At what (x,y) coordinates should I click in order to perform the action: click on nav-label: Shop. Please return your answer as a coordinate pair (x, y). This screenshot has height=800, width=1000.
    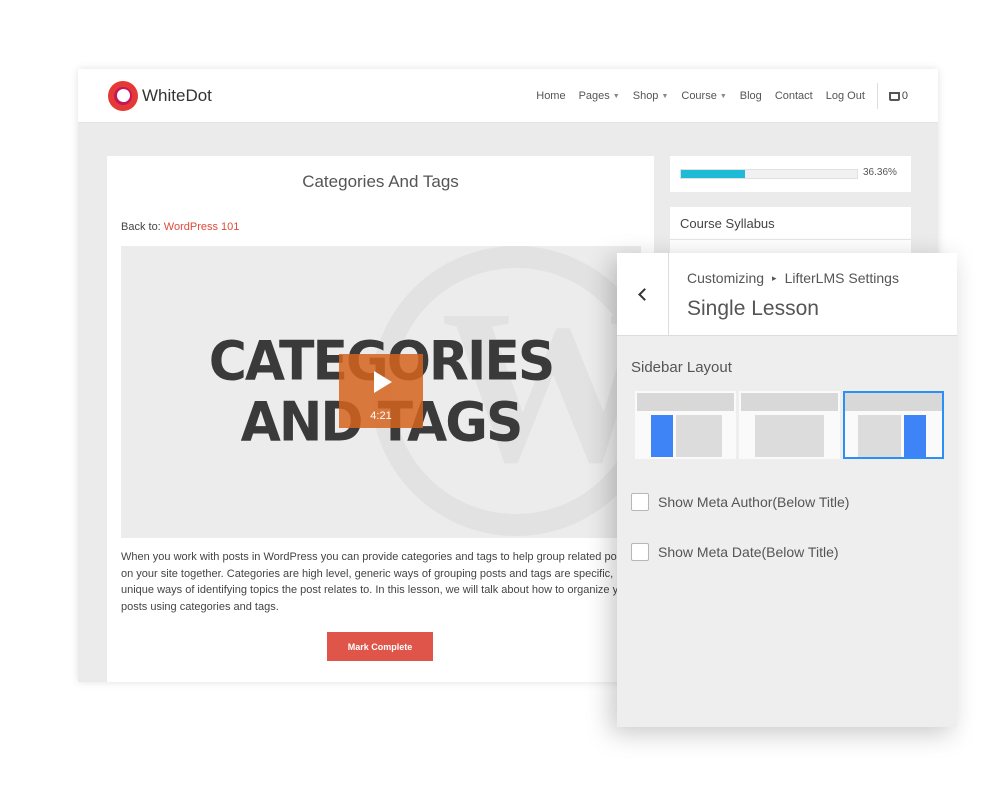
    Looking at the image, I should click on (645, 96).